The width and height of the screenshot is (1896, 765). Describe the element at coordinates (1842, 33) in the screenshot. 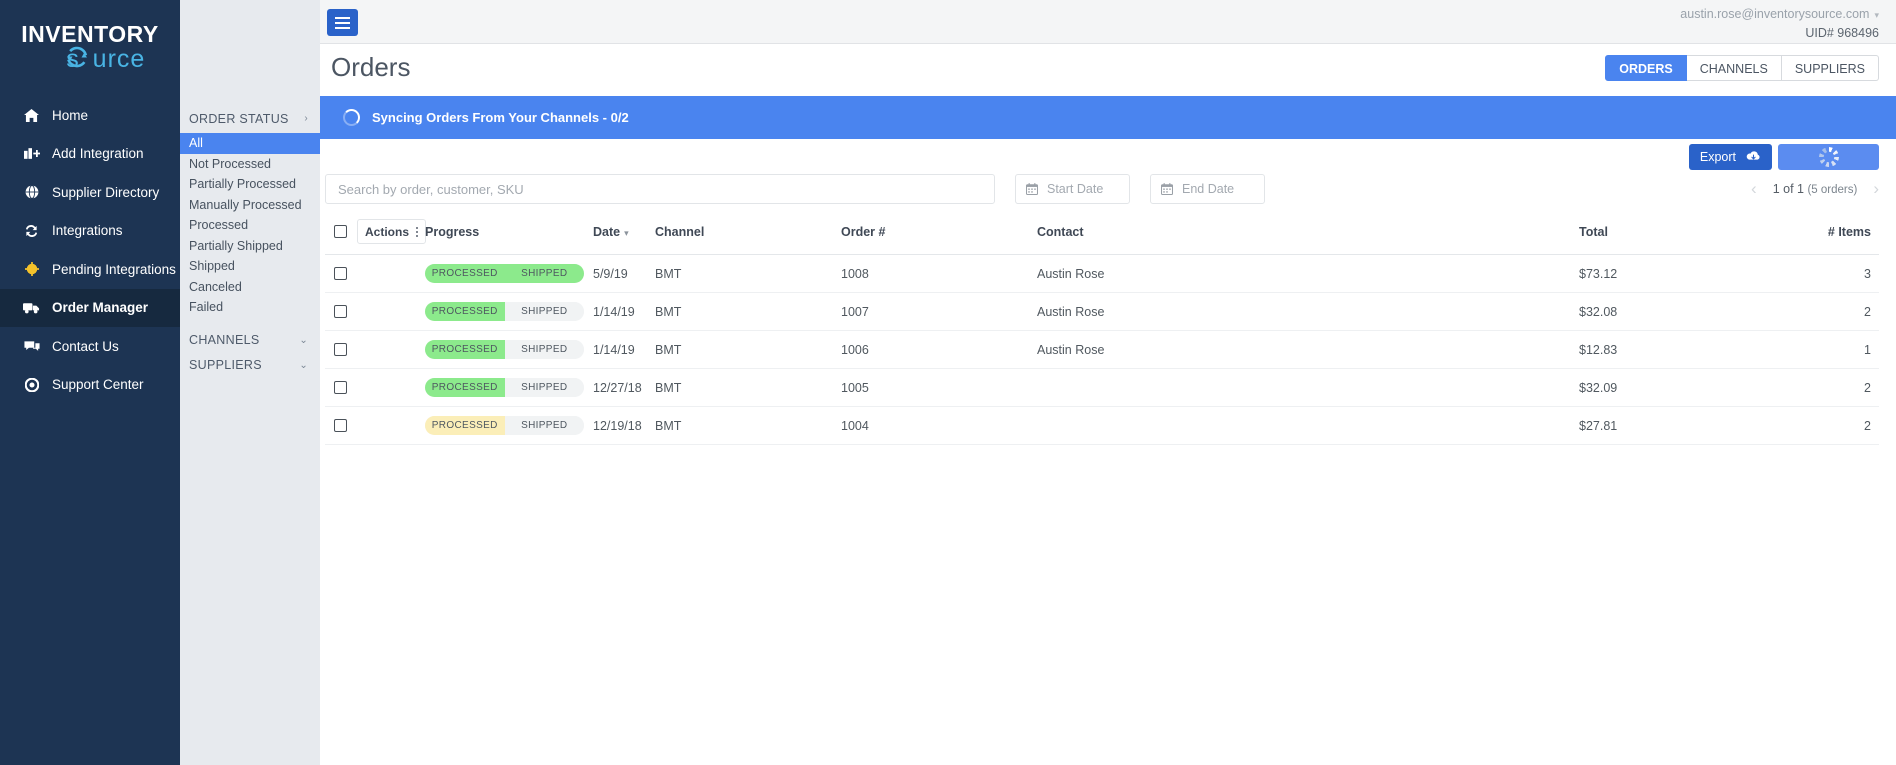

I see `user-uid: UID# 968496` at that location.